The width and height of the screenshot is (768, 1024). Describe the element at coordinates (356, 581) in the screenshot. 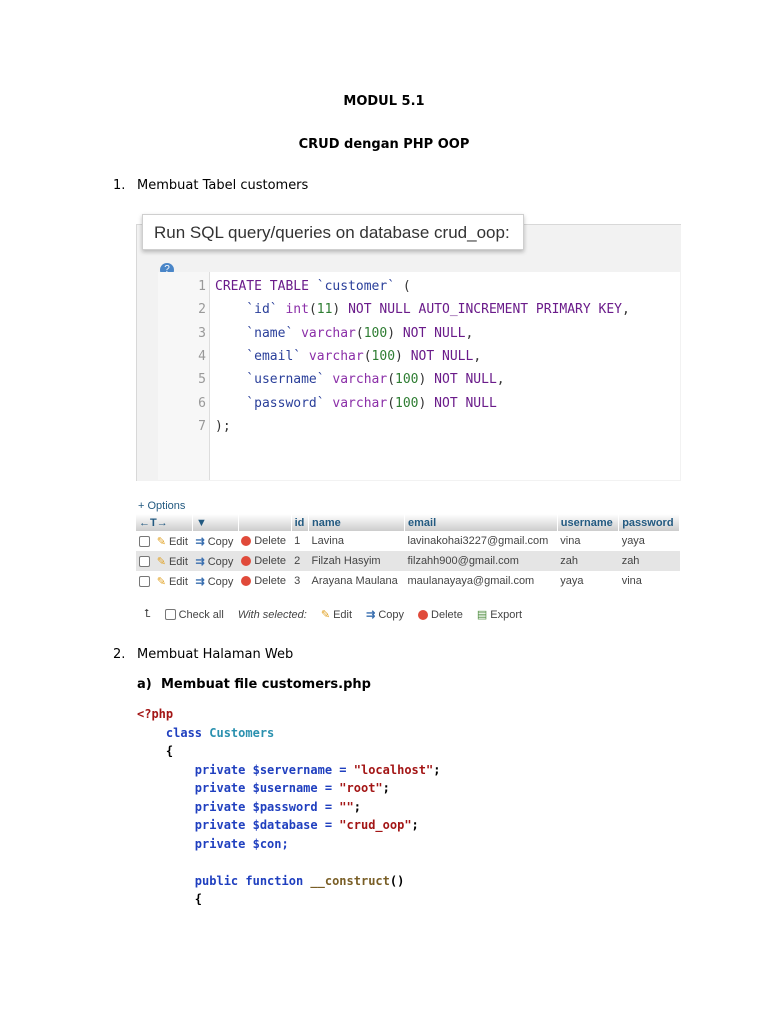

I see `cell-name: Arayana Maulana` at that location.